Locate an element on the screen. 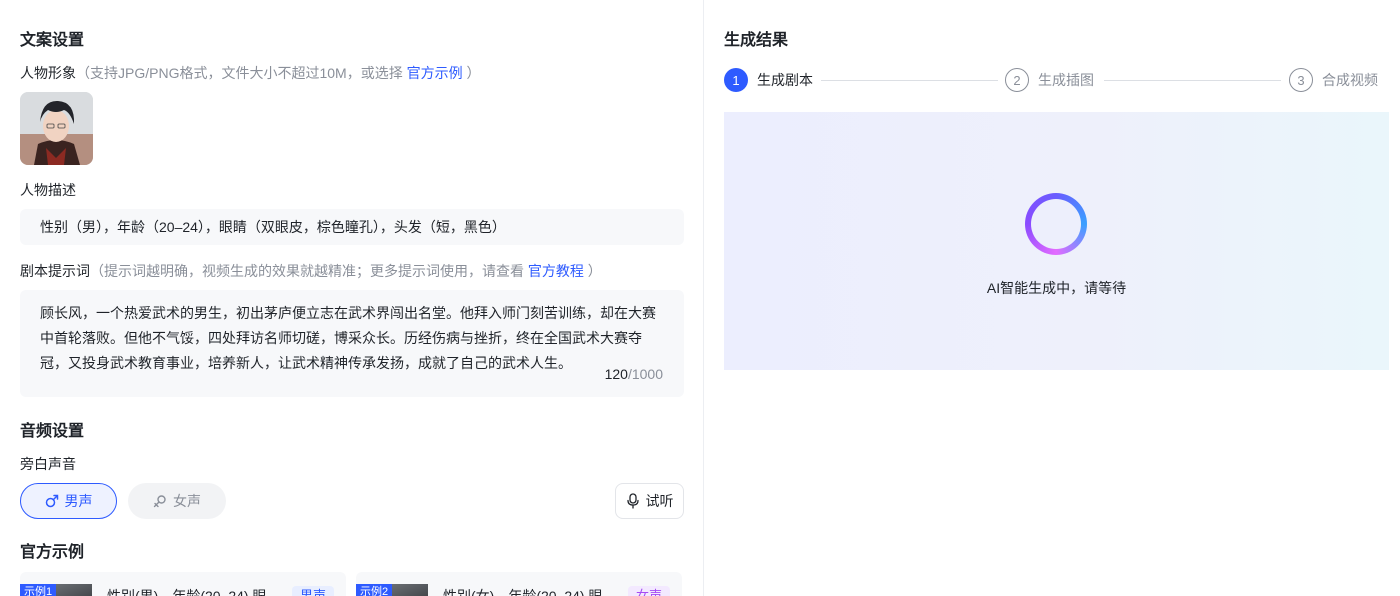 The height and width of the screenshot is (596, 1400). generating-status-text: AI智能生成中，请等待 is located at coordinates (1056, 288).